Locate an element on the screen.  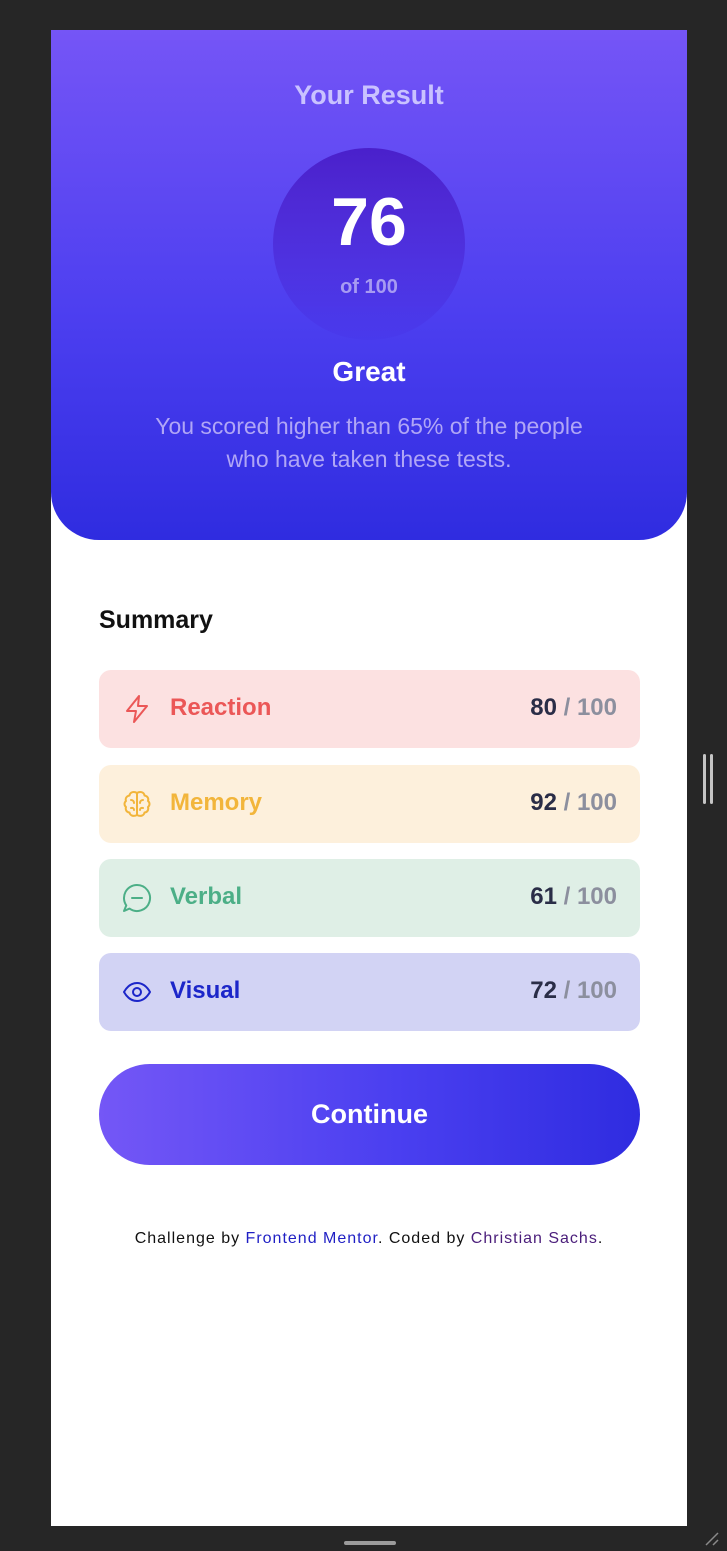
summary-score-reaction: 80 / 100 is located at coordinates (573, 708).